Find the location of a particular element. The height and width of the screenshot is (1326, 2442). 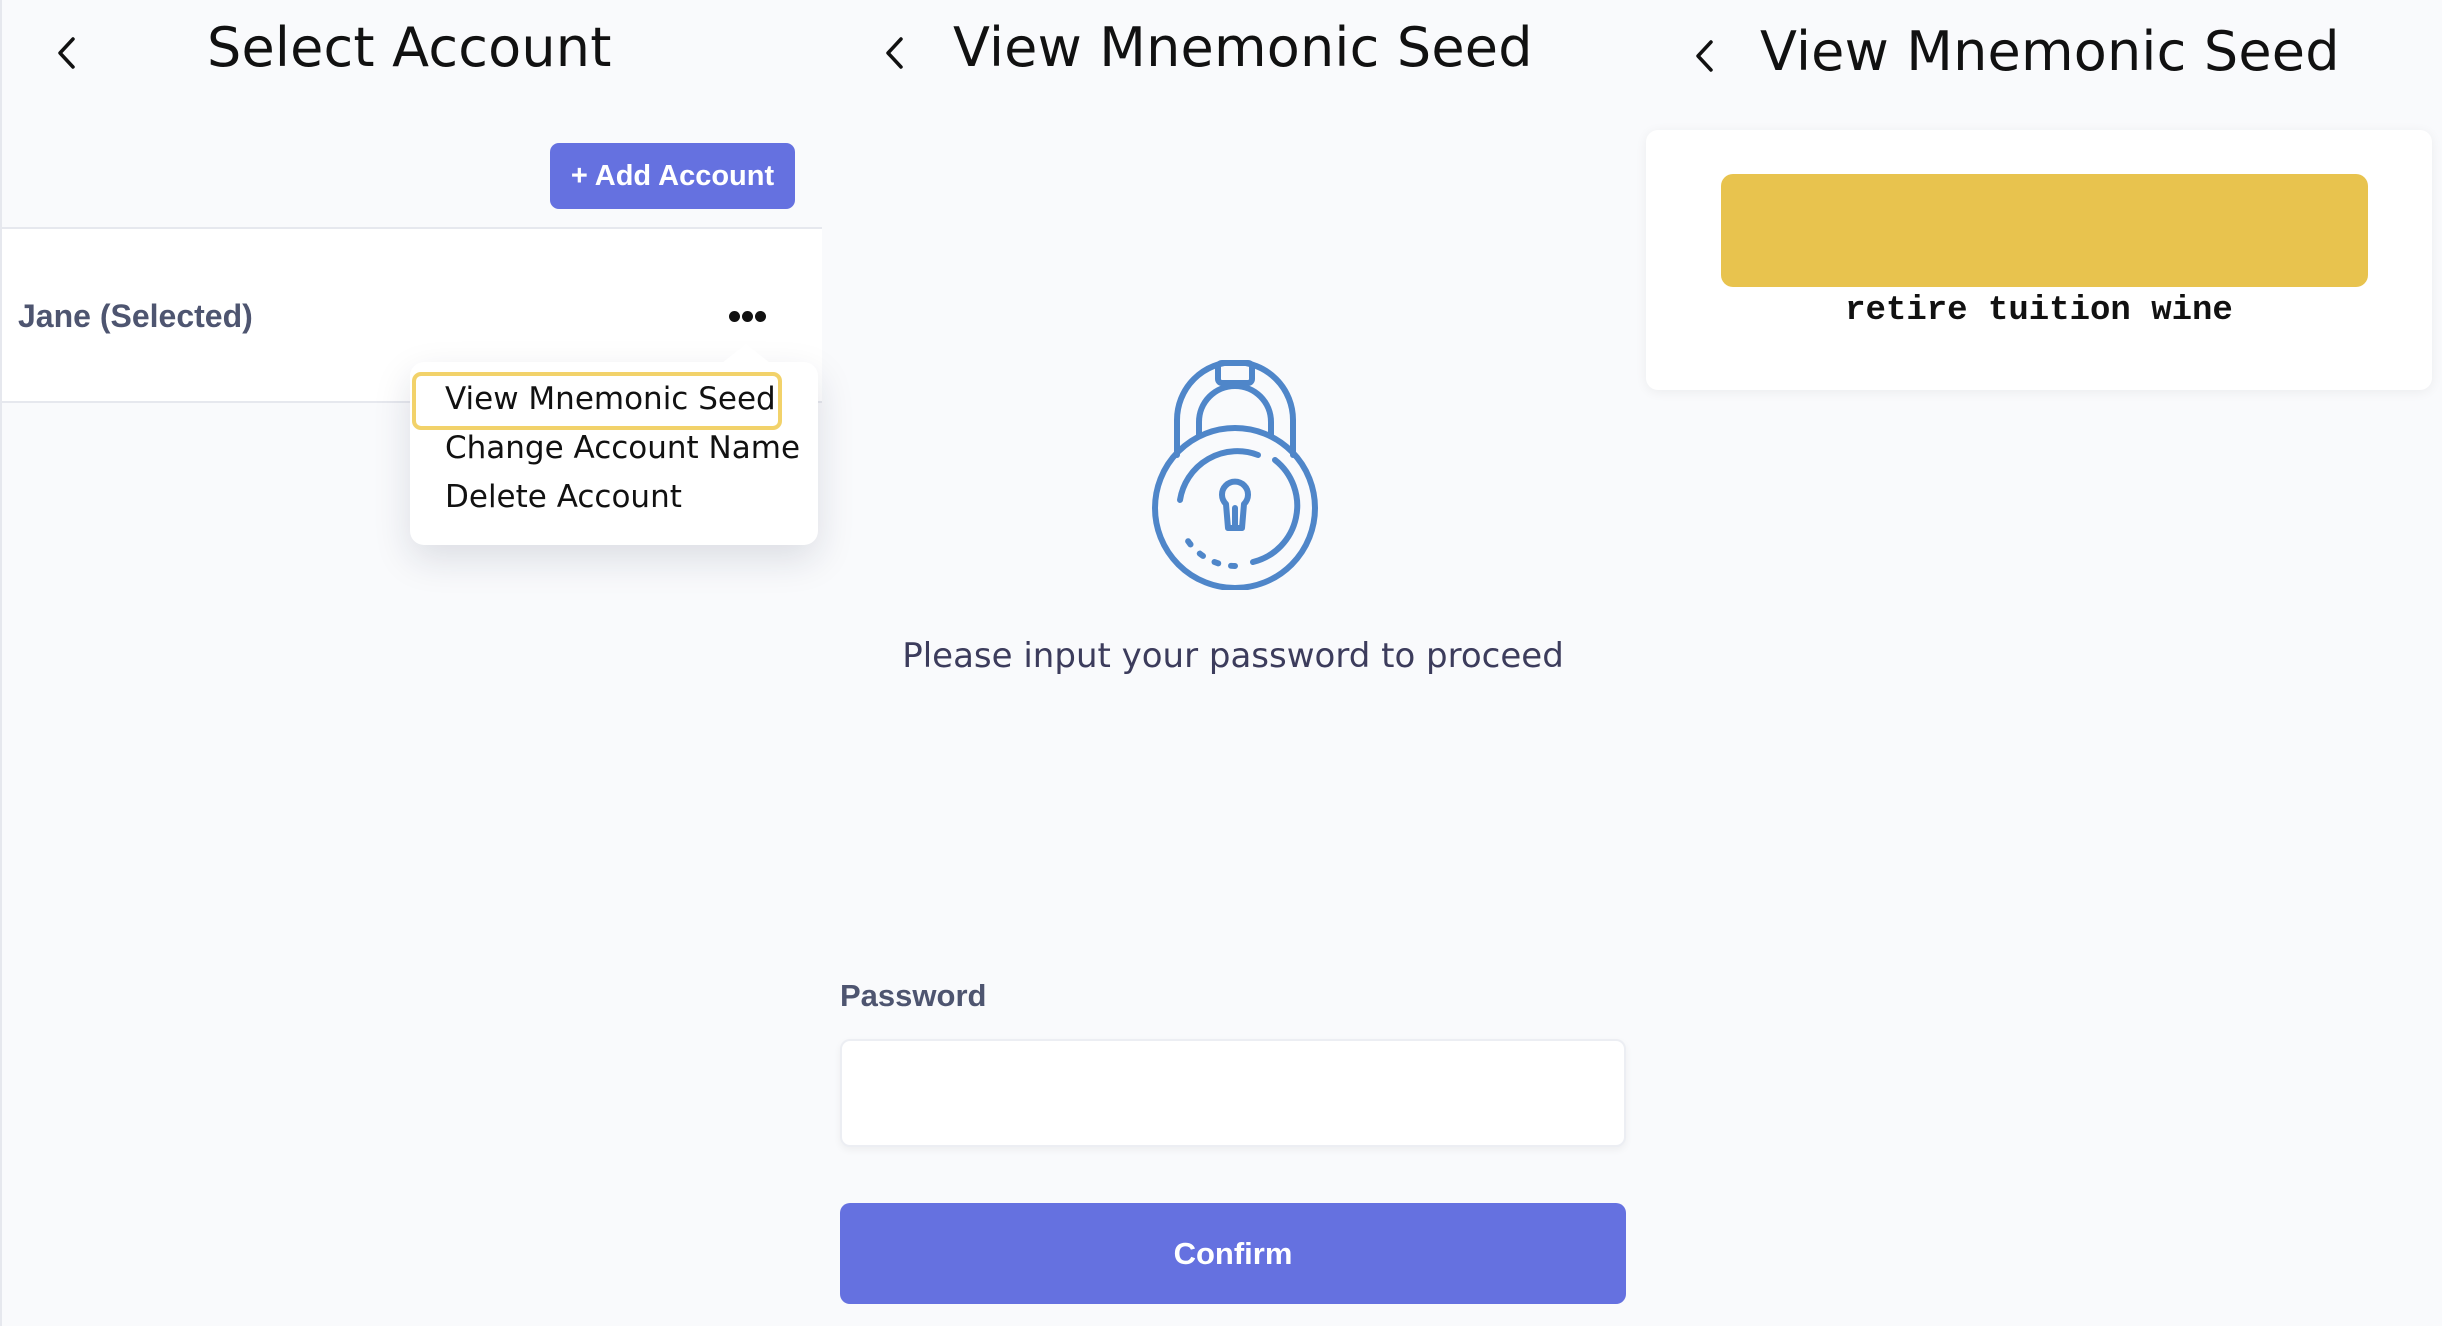

padlock-icon is located at coordinates (1235, 475).